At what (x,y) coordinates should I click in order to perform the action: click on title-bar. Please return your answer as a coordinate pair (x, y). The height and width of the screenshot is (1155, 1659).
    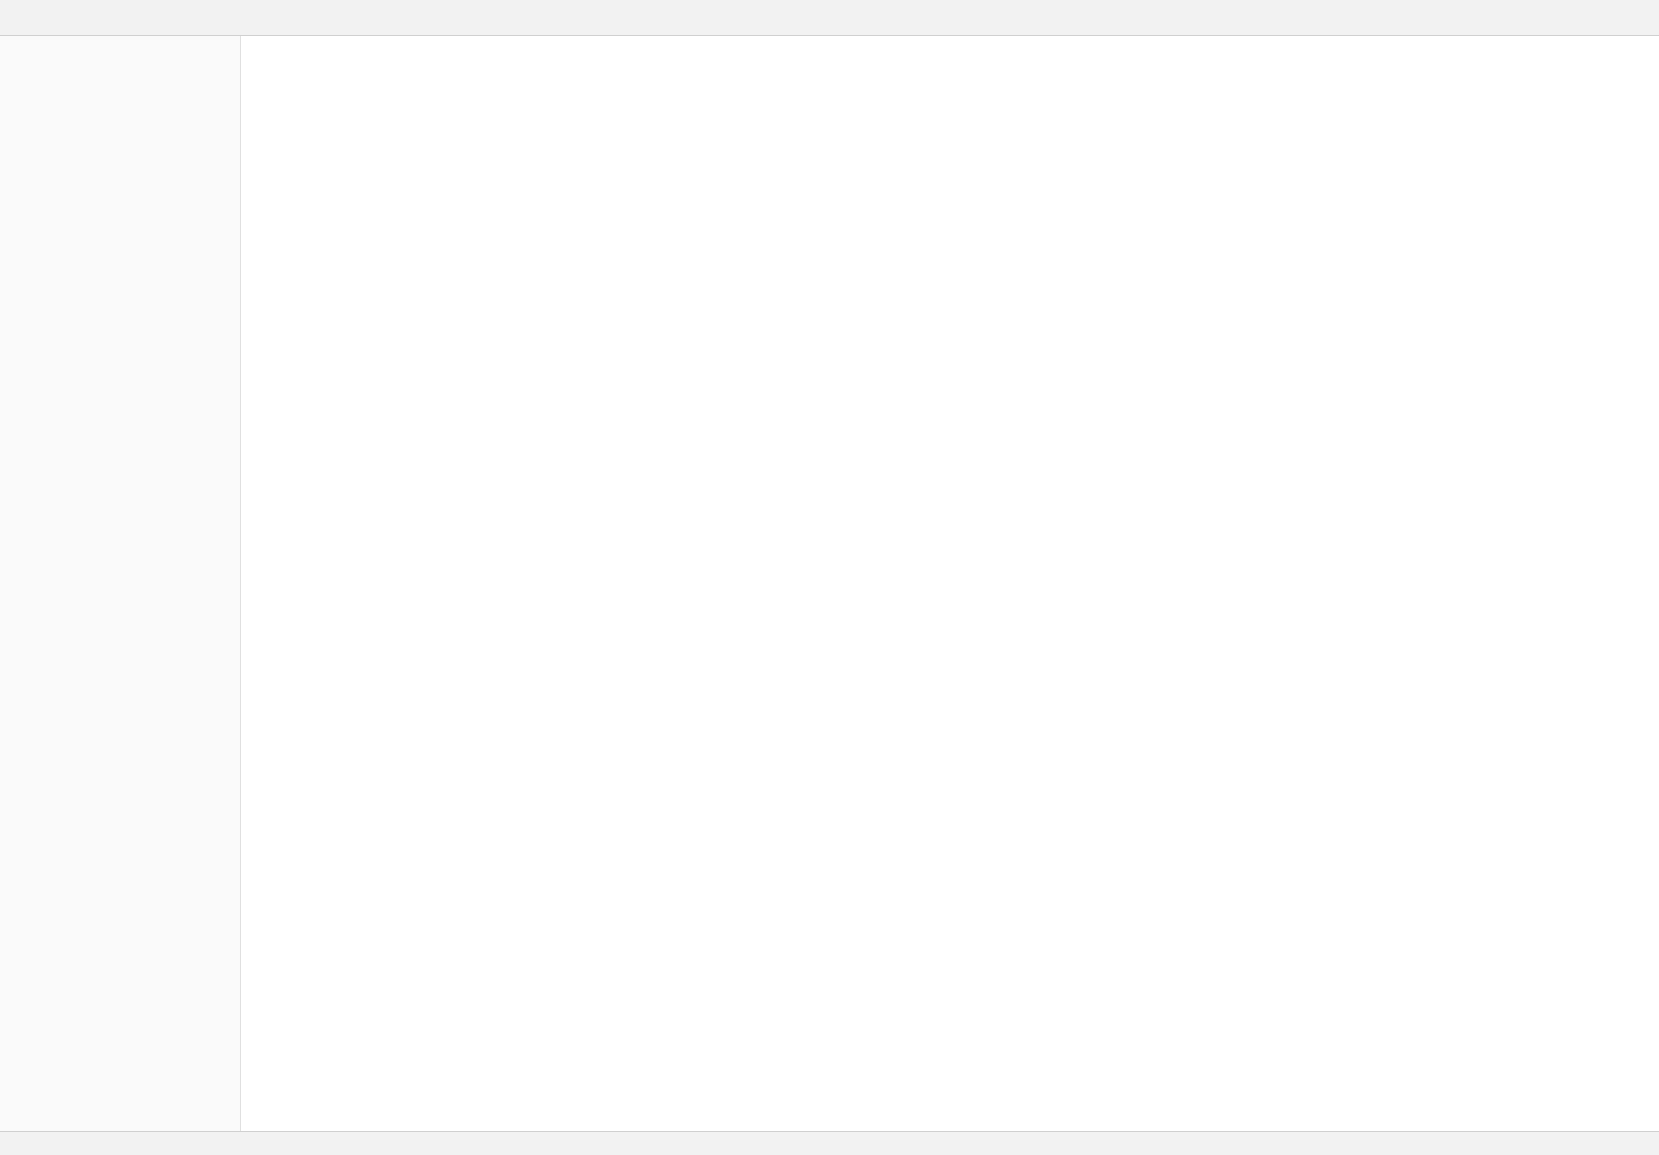
    Looking at the image, I should click on (829, 18).